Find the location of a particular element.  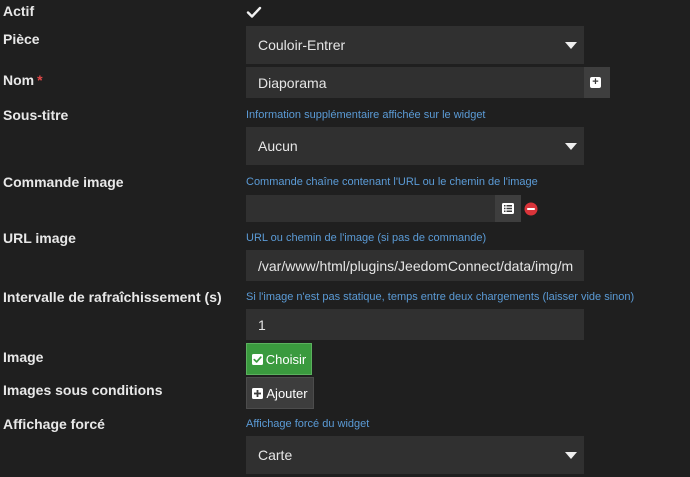

commande-image-input is located at coordinates (370, 208).